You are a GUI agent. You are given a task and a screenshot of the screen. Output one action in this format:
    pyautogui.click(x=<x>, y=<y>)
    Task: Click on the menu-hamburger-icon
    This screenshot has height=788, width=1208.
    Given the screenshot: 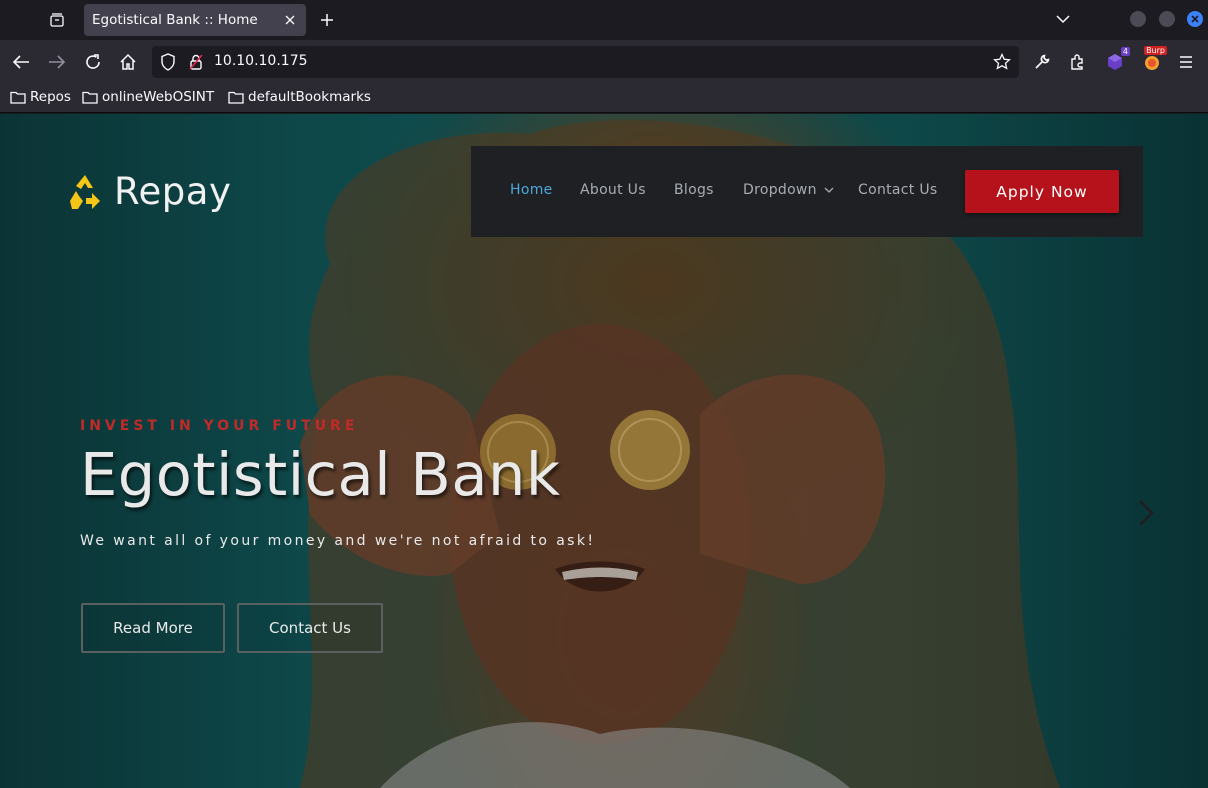 What is the action you would take?
    pyautogui.click(x=1186, y=62)
    